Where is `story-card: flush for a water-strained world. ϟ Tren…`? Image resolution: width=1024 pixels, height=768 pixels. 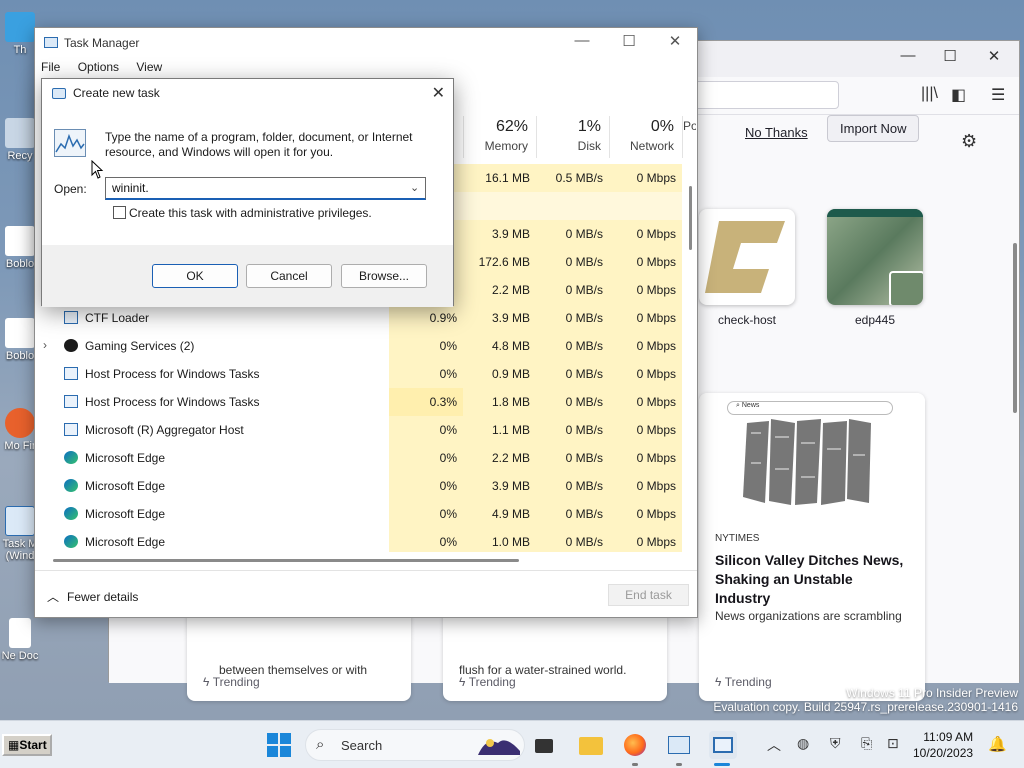
story-card: flush for a water-strained world. ϟ Tren… is located at coordinates (555, 653).